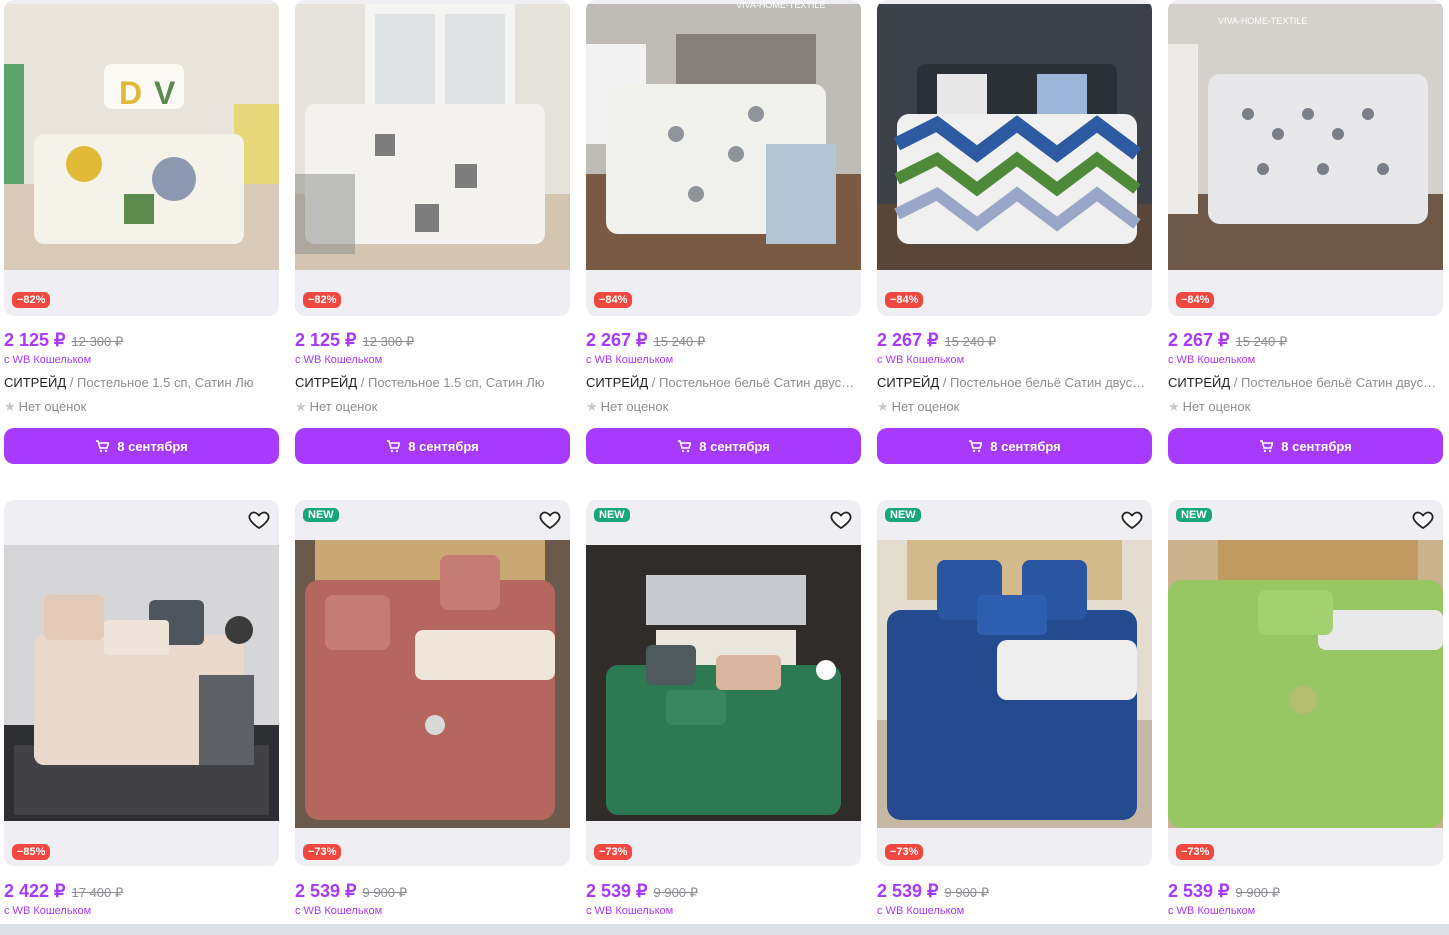  I want to click on rating: ★ Нет оценок, so click(627, 407).